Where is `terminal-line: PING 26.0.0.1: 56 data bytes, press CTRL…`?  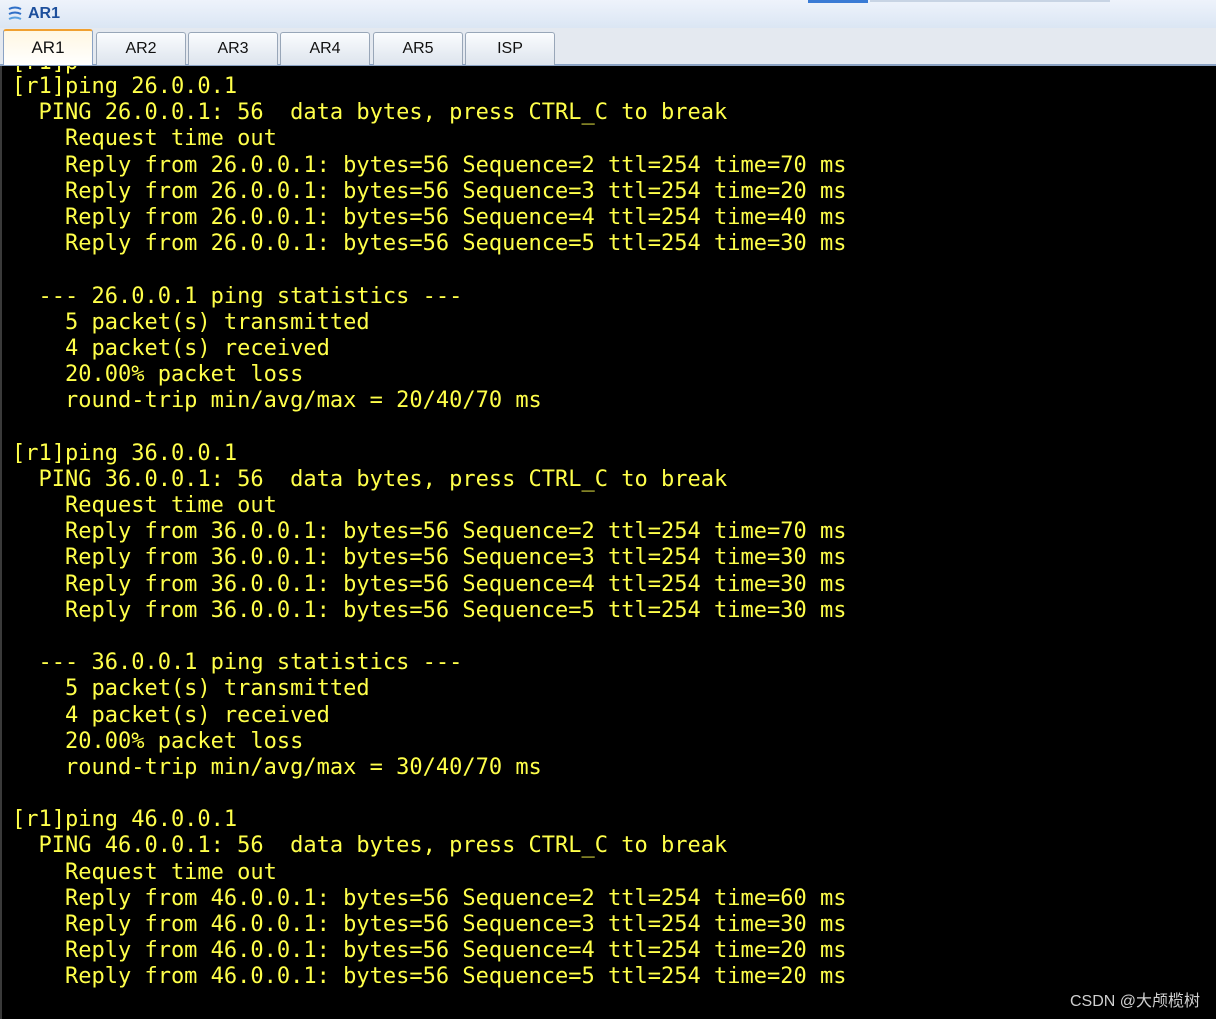
terminal-line: PING 26.0.0.1: 56 data bytes, press CTRL… is located at coordinates (370, 113).